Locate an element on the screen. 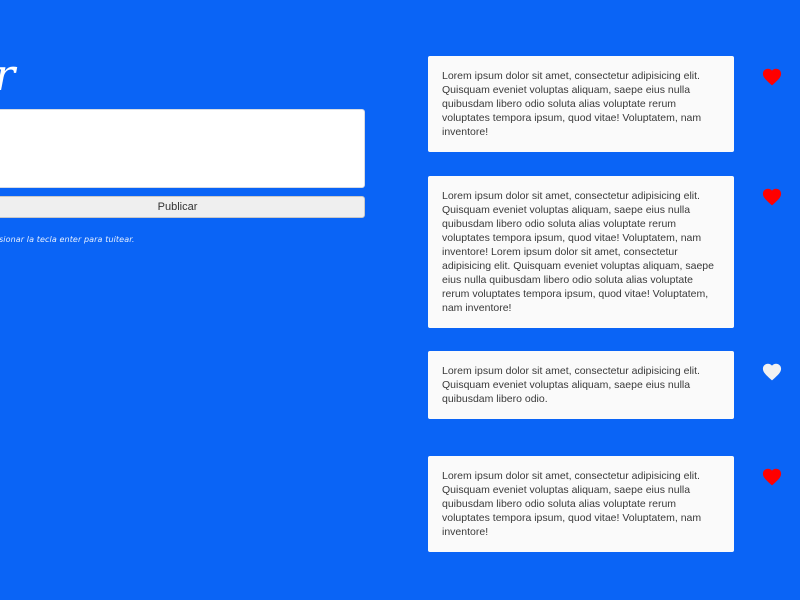 The width and height of the screenshot is (800, 600). publish-button: Publicar is located at coordinates (182, 207).